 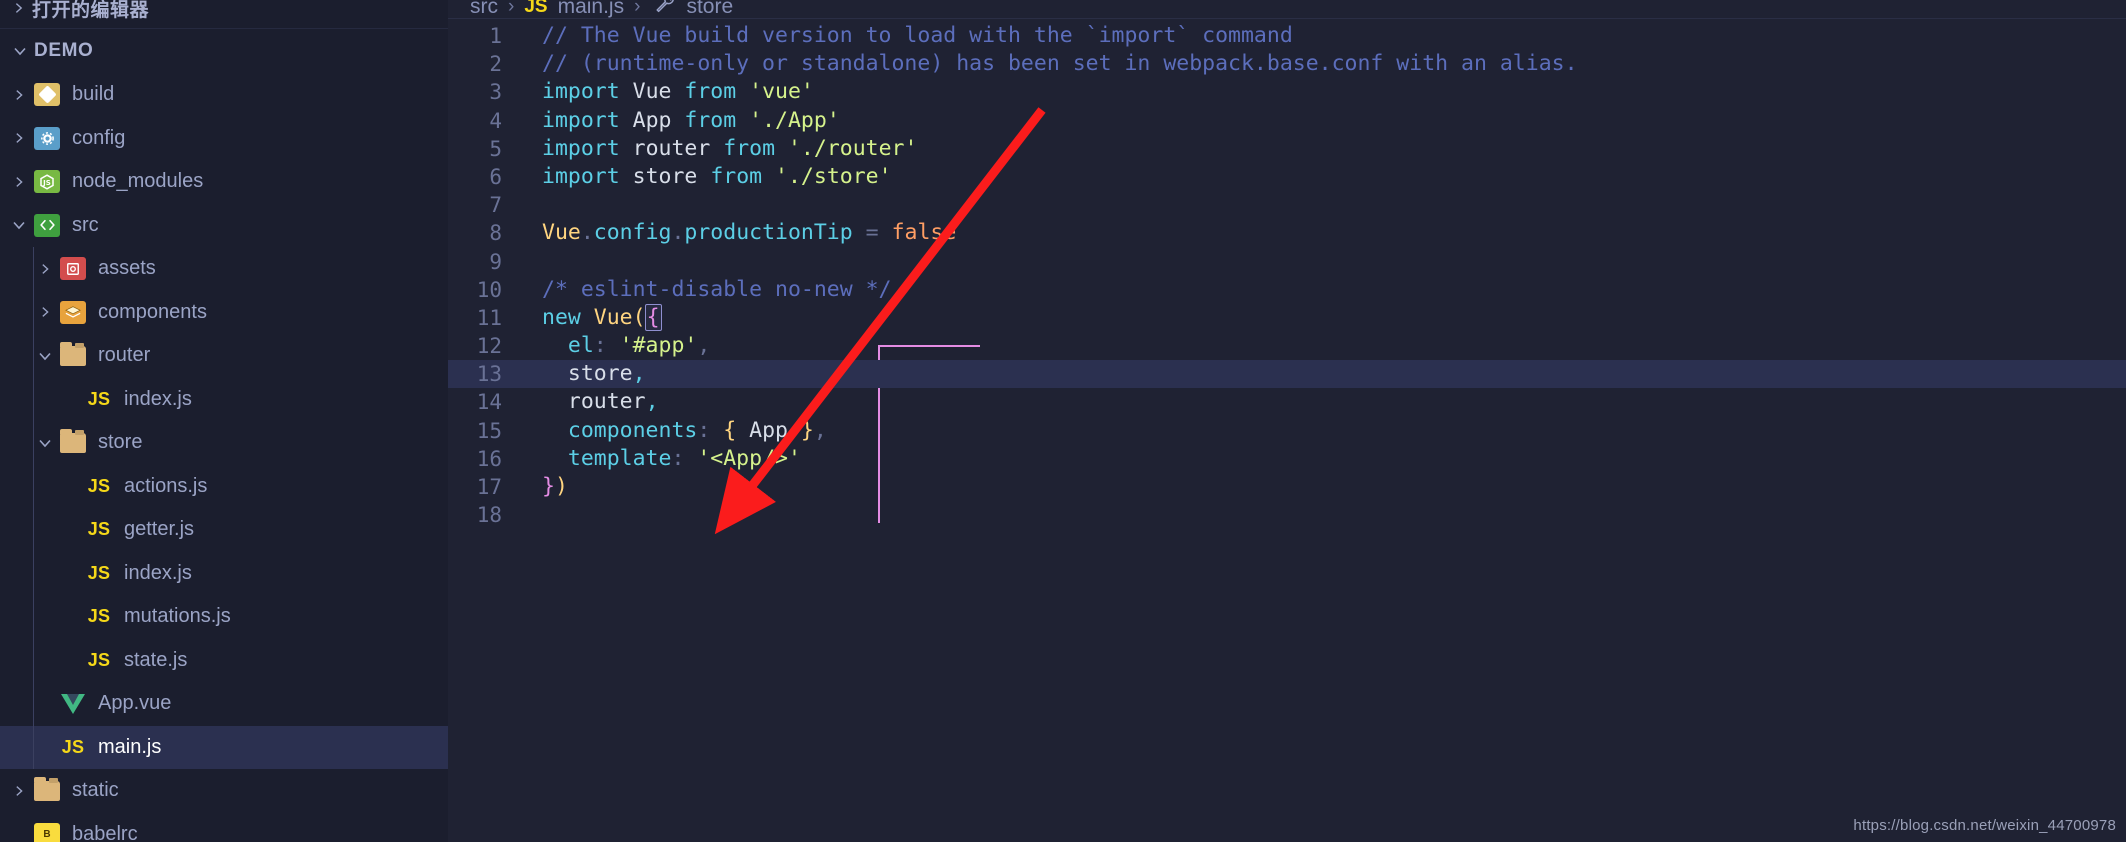 What do you see at coordinates (224, 11) in the screenshot?
I see `open-editors-section-header: 打开的编辑器` at bounding box center [224, 11].